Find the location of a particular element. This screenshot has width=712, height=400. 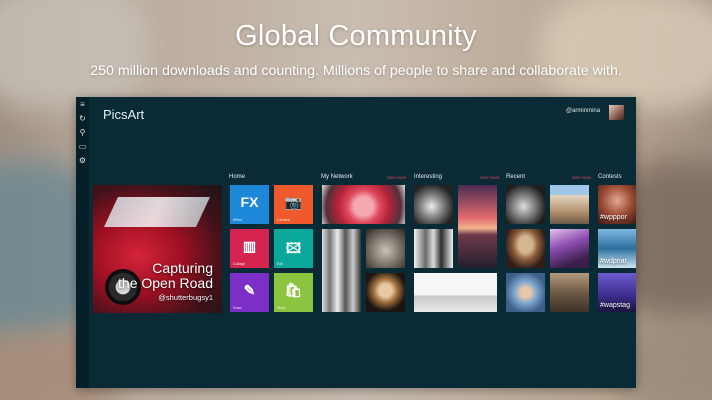

contest-tag-2: #wdpnar is located at coordinates (613, 261).